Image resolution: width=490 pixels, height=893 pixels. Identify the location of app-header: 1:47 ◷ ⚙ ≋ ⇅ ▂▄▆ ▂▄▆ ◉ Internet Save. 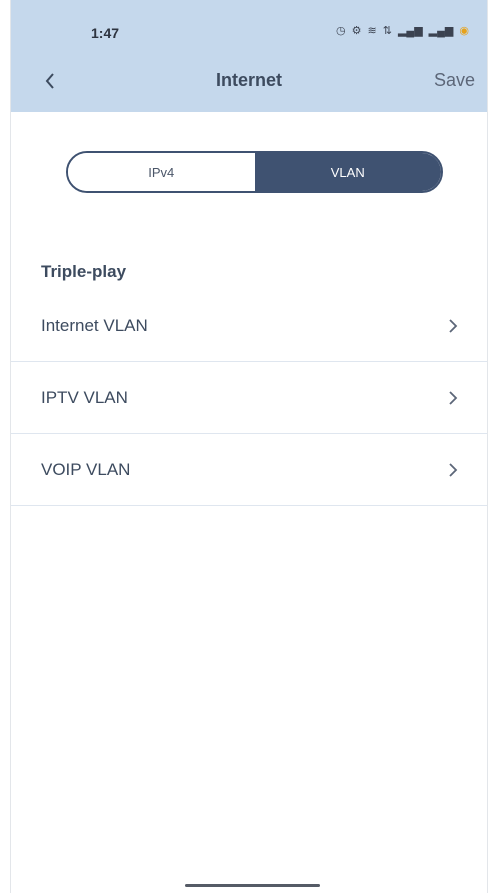
(249, 56).